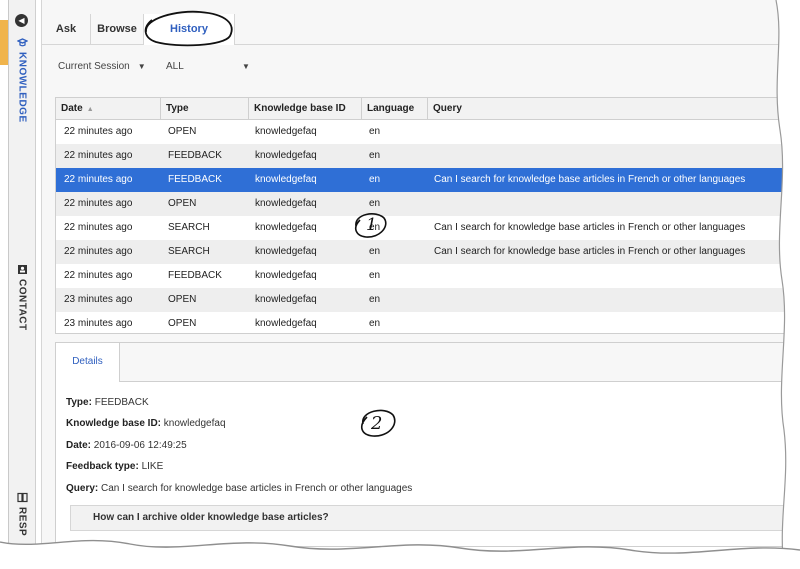 Image resolution: width=800 pixels, height=569 pixels. Describe the element at coordinates (79, 445) in the screenshot. I see `detail-date-label: Date:` at that location.